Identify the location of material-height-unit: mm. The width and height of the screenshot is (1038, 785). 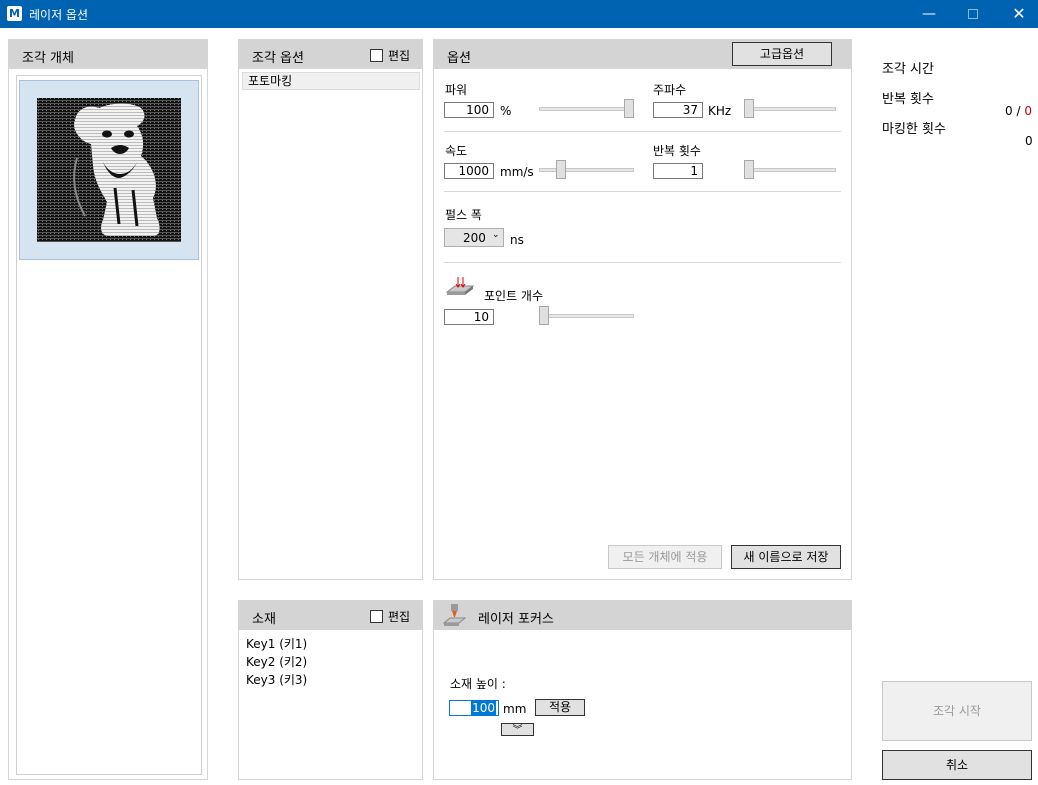
(515, 709).